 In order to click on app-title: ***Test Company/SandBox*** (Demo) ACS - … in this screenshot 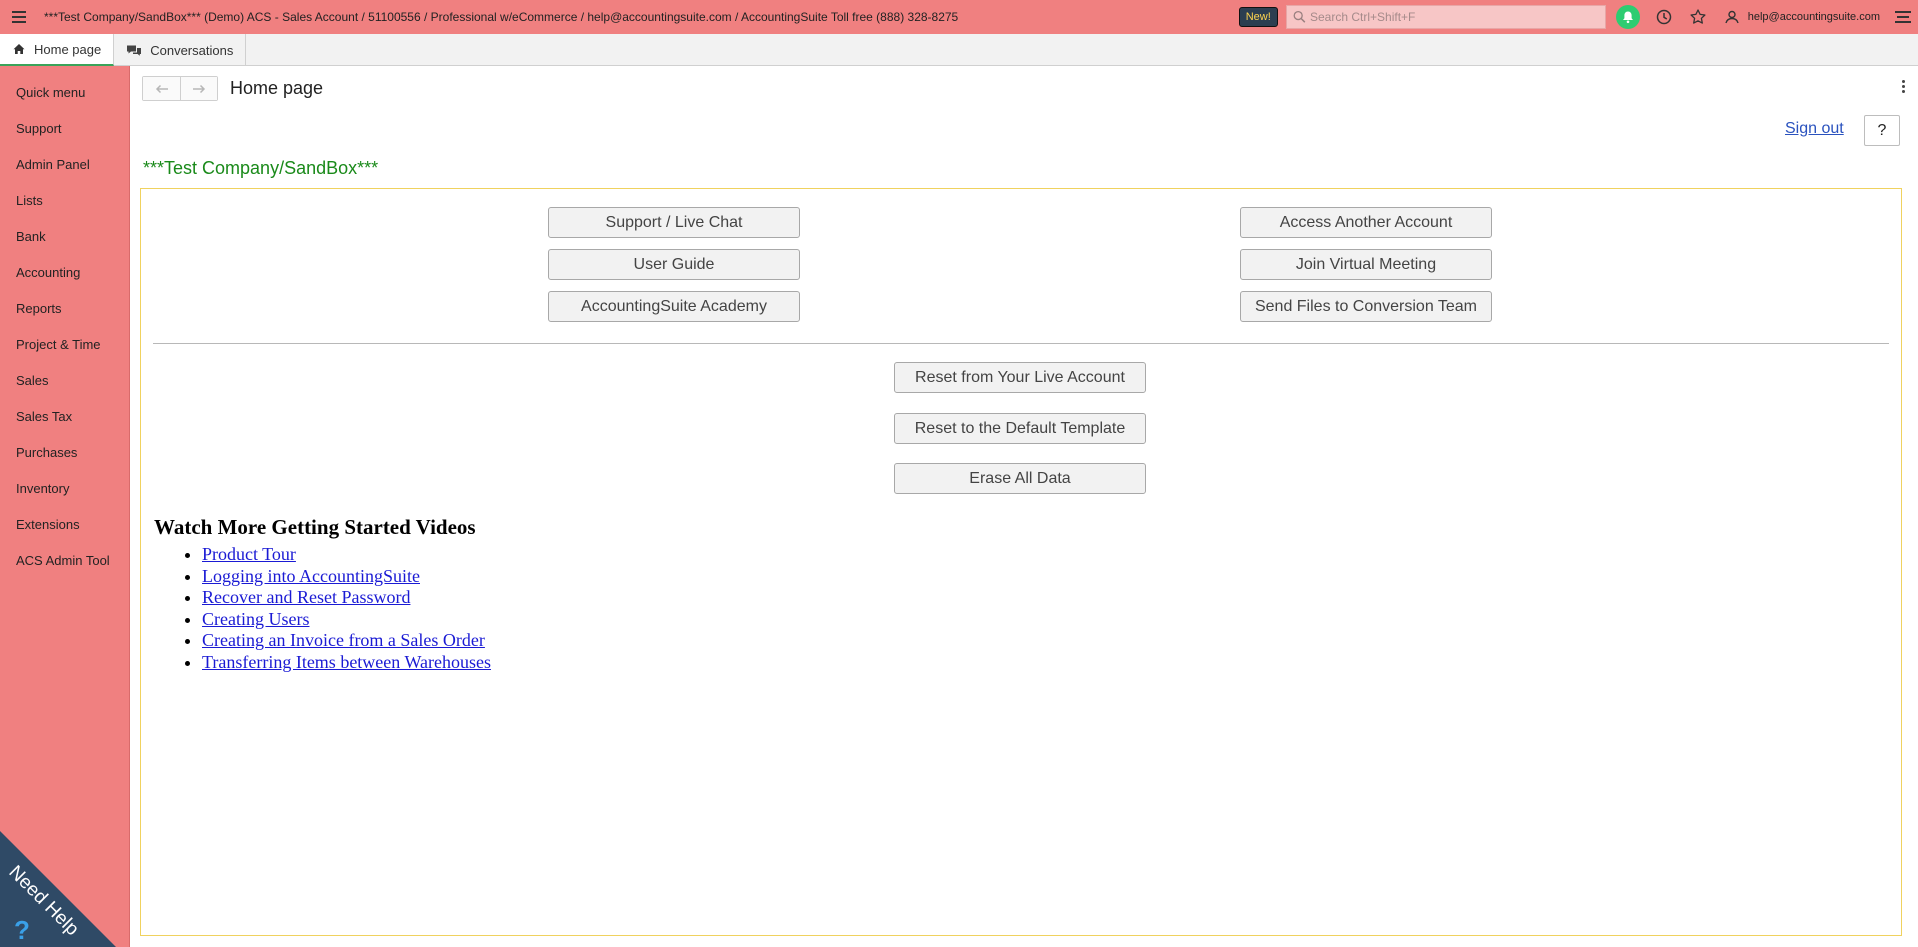, I will do `click(501, 17)`.